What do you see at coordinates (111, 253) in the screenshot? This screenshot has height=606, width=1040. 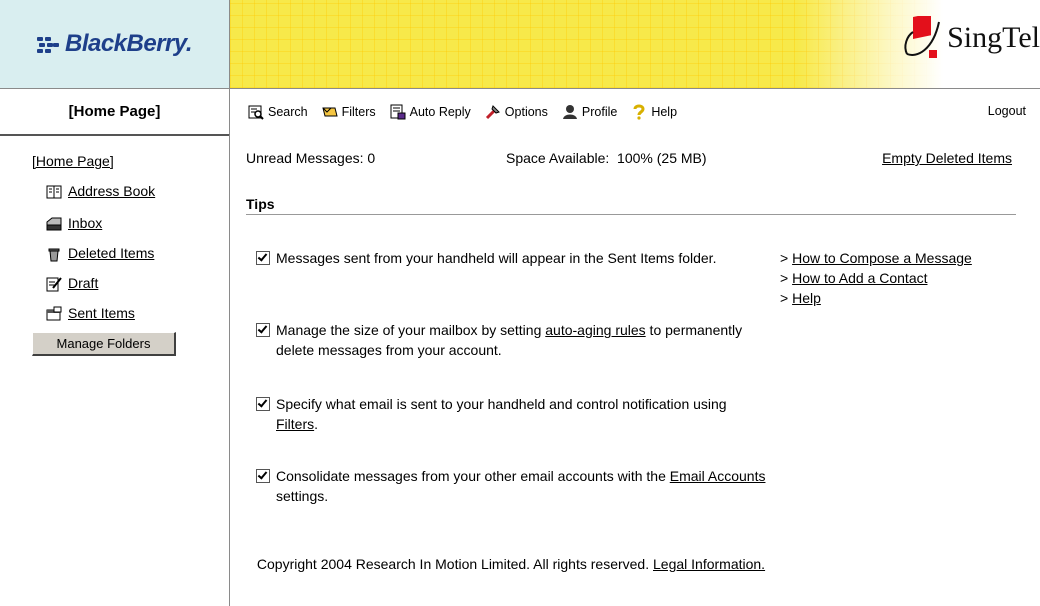 I see `sidebar-item-label: Deleted Items` at bounding box center [111, 253].